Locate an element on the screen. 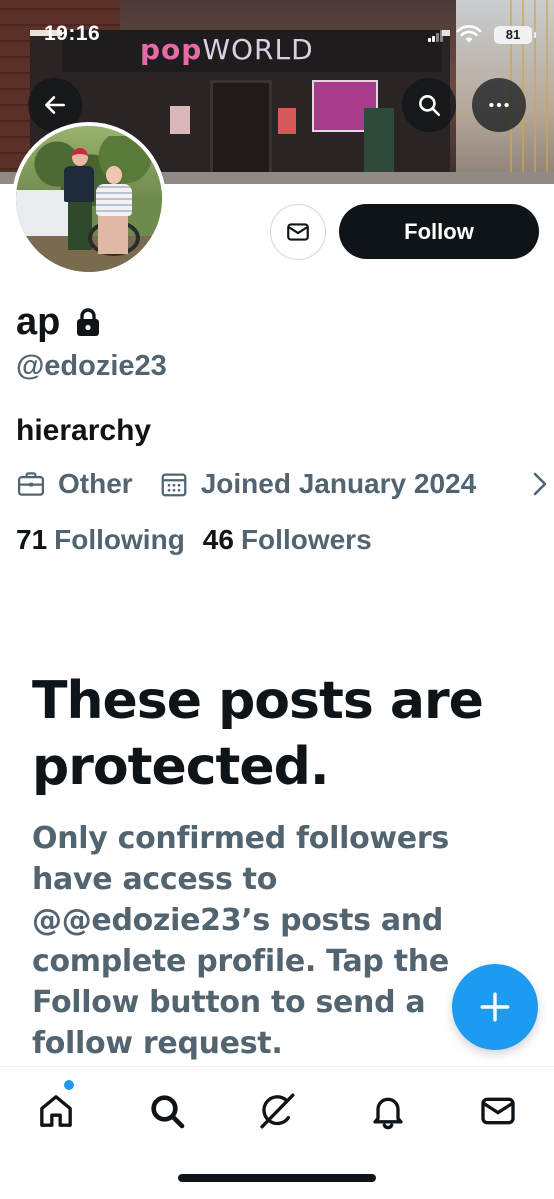 This screenshot has width=554, height=1199. status-bar: 19:16 81 is located at coordinates (277, 35).